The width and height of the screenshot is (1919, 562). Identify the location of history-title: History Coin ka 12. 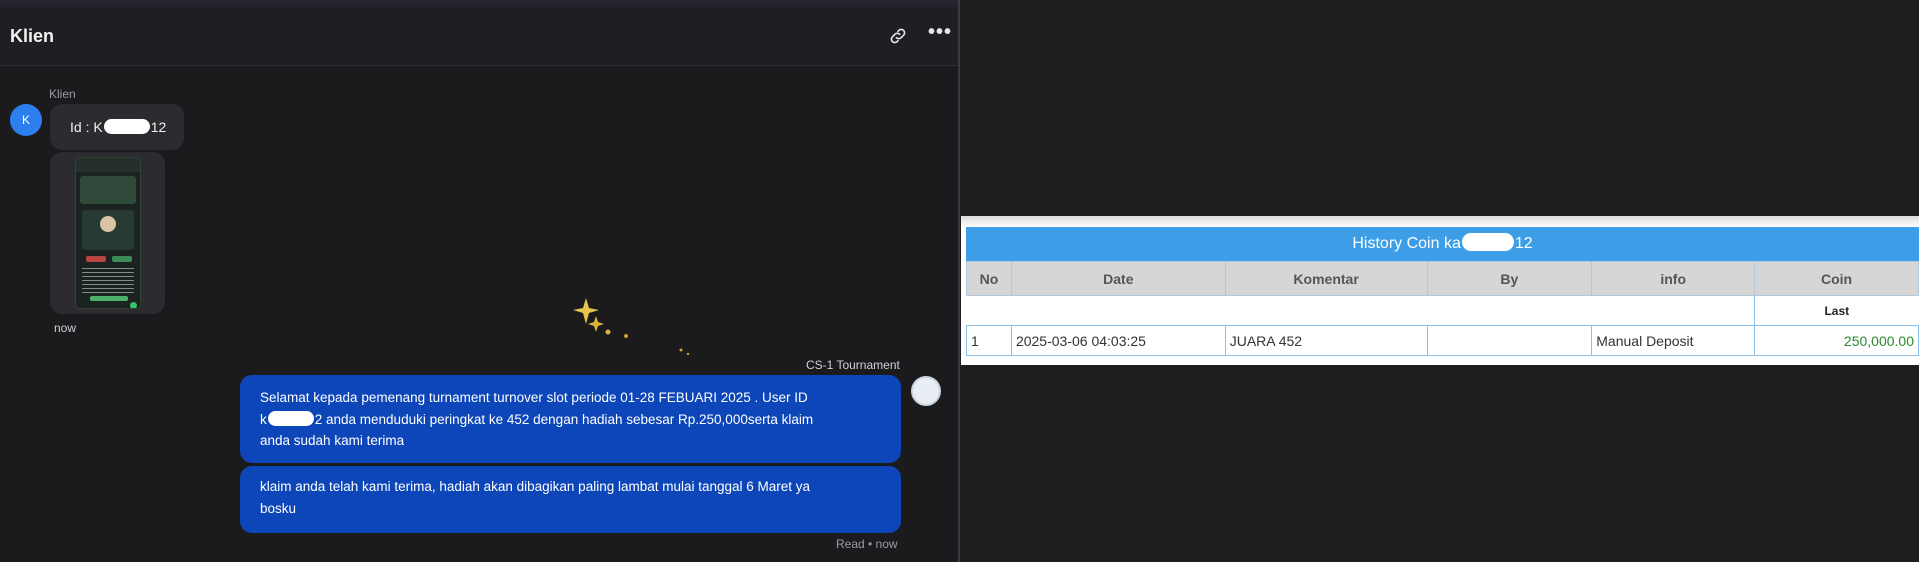
(1442, 244).